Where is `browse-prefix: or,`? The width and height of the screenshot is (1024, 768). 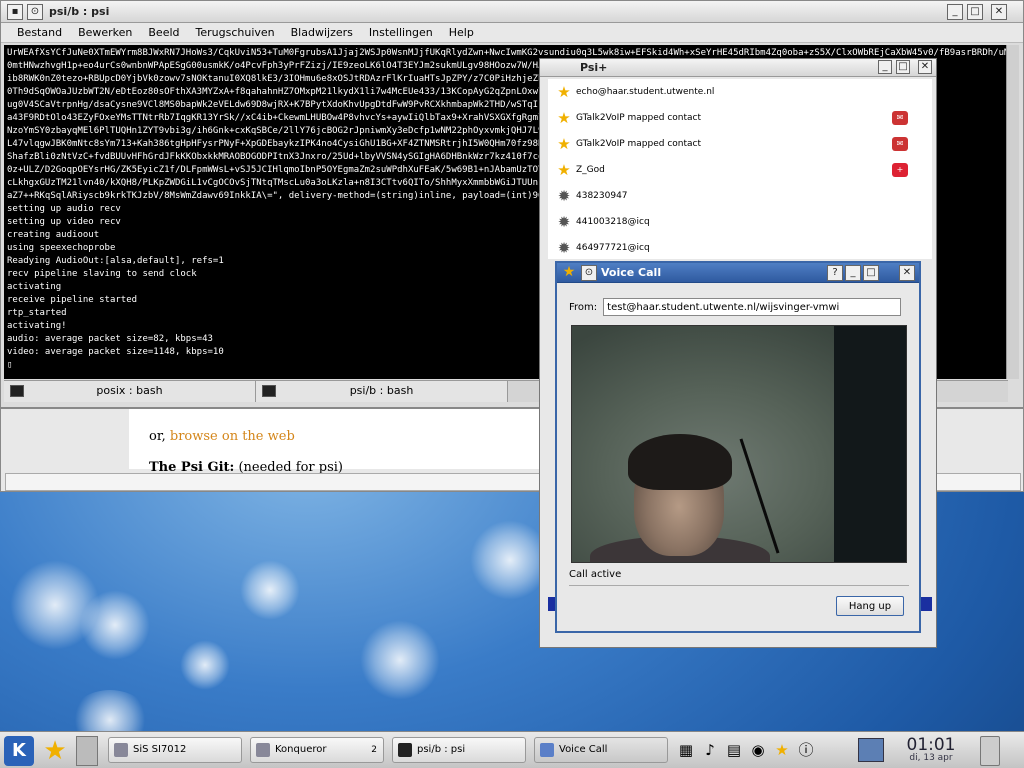
browse-prefix: or, is located at coordinates (159, 436).